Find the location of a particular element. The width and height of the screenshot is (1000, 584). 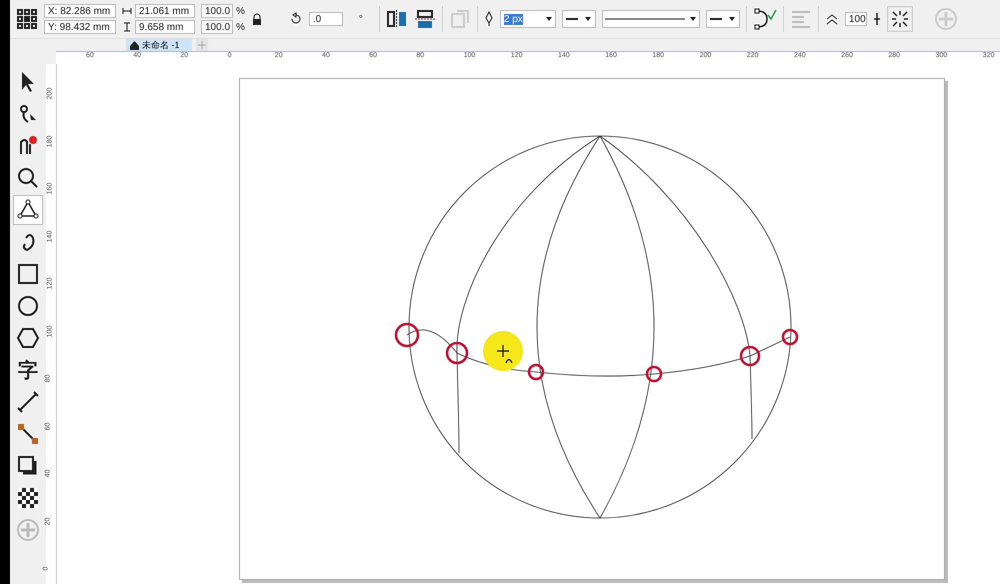

polygon-icon is located at coordinates (28, 338).